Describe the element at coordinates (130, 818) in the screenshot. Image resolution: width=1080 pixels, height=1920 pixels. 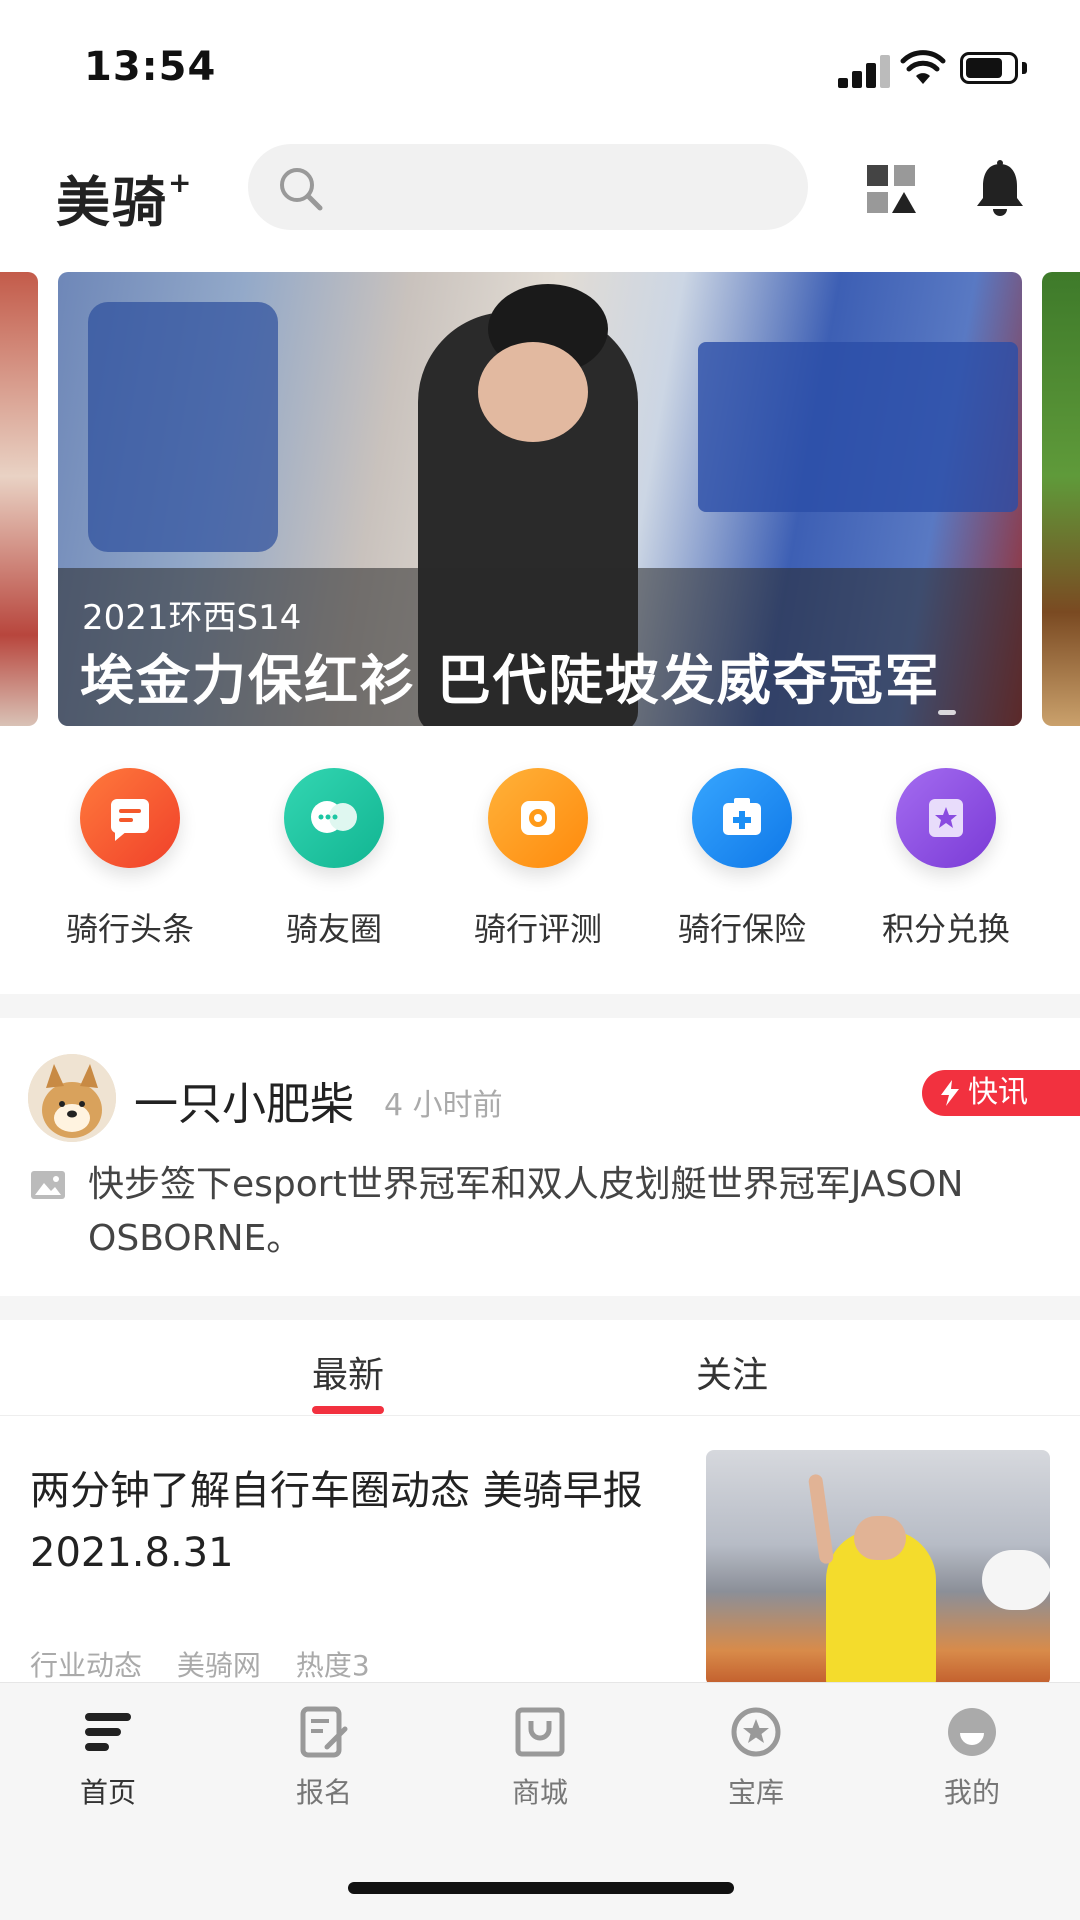
I see `news-icon` at that location.